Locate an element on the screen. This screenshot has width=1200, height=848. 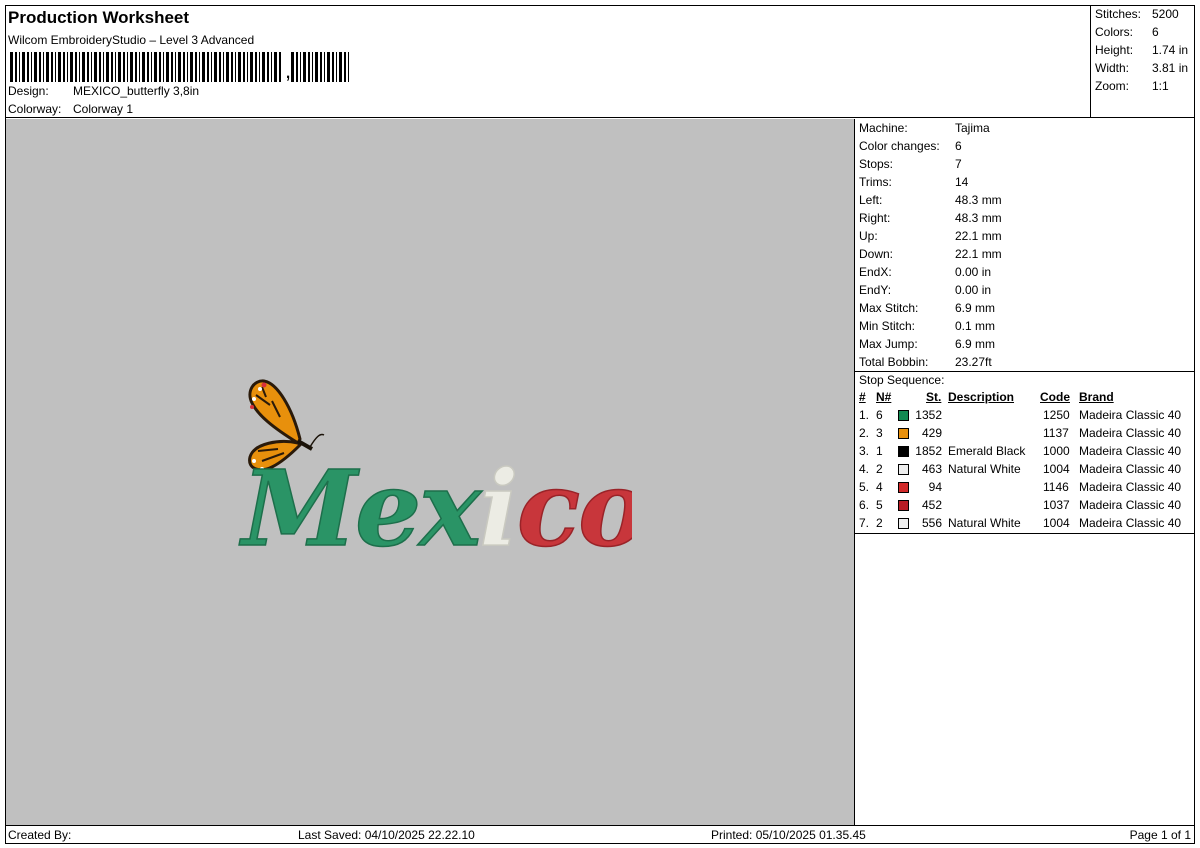
stat-value: 1.74 in is located at coordinates (1170, 50).